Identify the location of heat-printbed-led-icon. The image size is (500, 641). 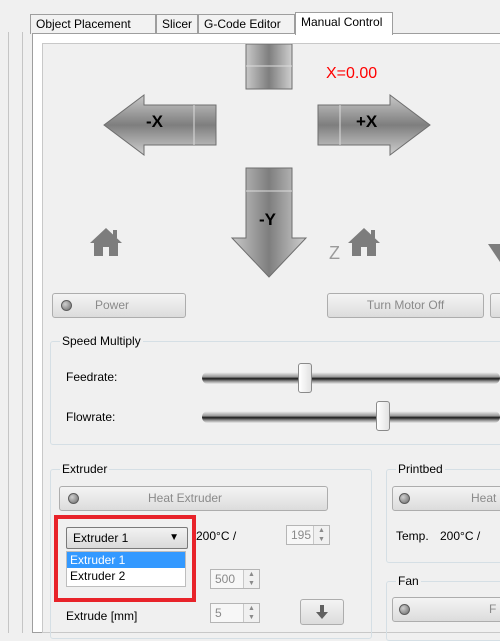
(404, 498).